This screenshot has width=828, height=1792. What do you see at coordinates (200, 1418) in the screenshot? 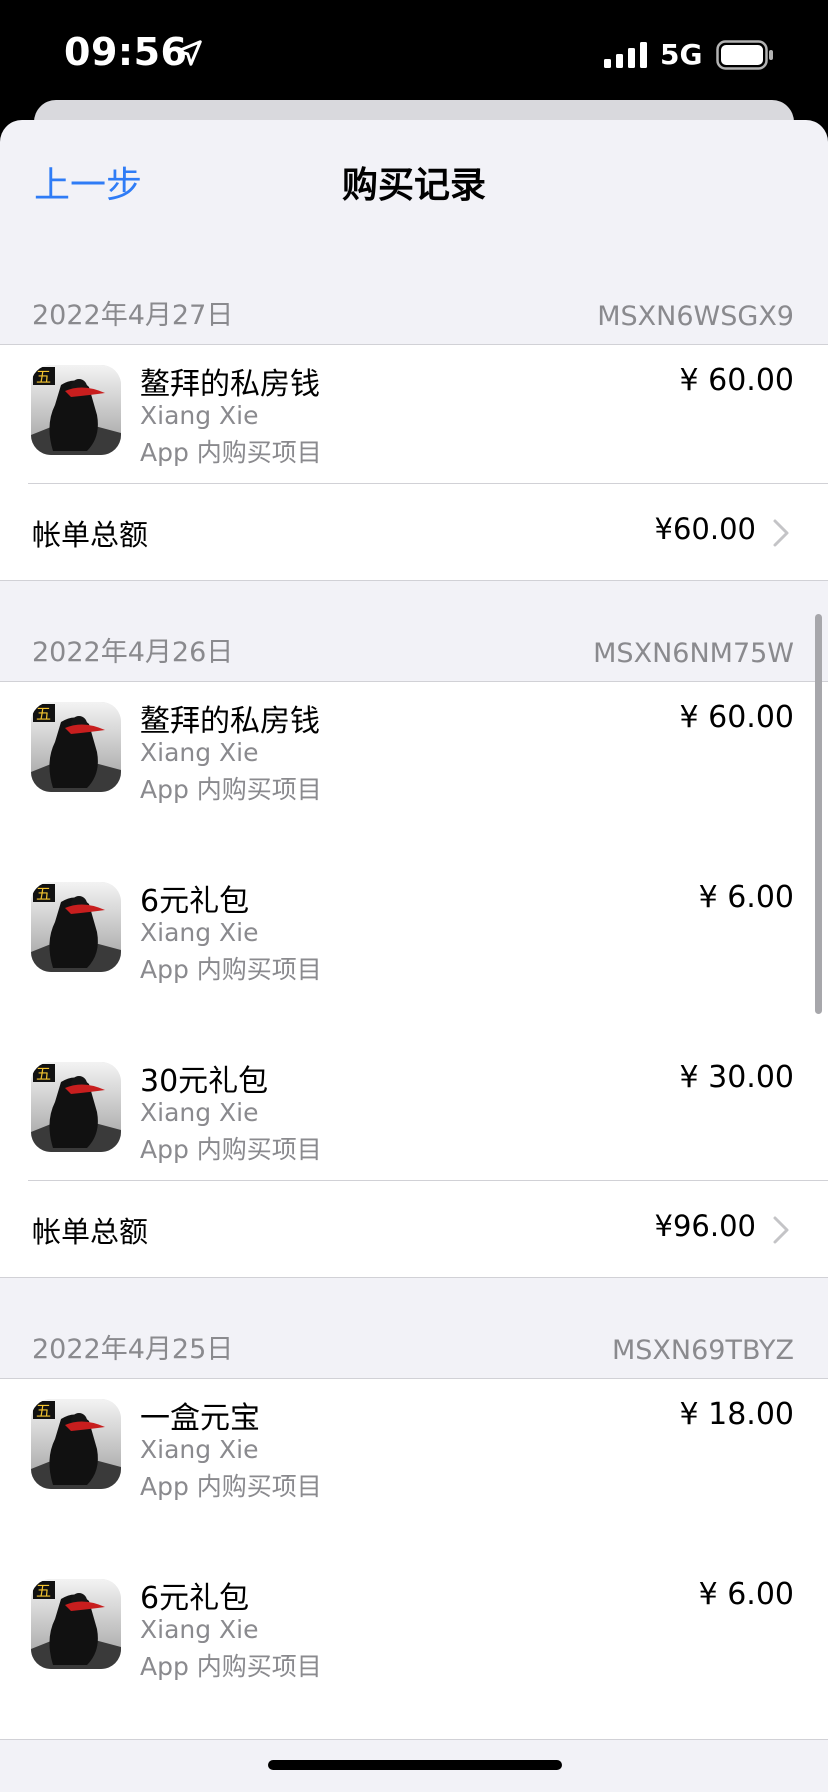
I see `item-name: 一盒元宝` at bounding box center [200, 1418].